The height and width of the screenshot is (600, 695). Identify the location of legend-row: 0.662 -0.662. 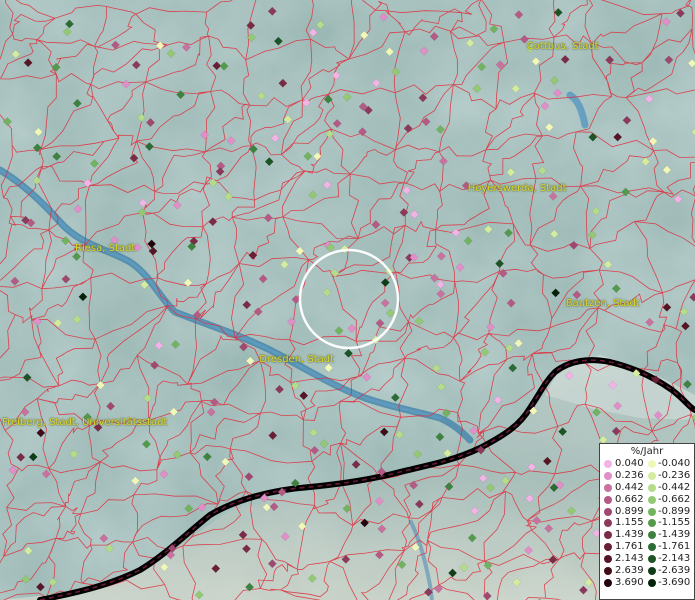
(647, 500).